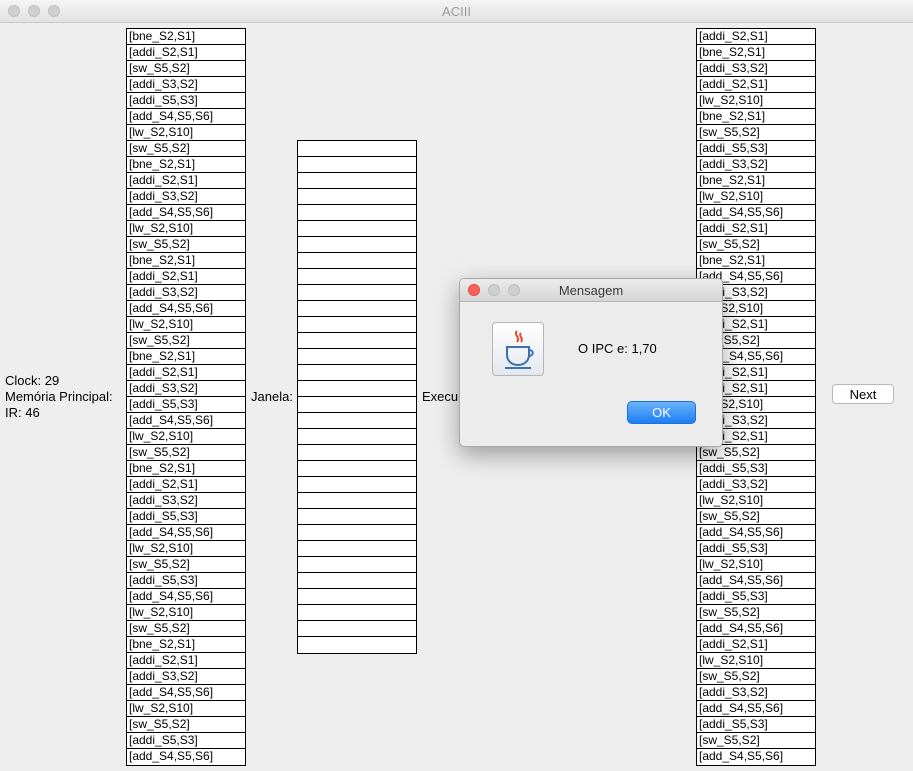  What do you see at coordinates (22, 412) in the screenshot?
I see `ir-label: IR: 46` at bounding box center [22, 412].